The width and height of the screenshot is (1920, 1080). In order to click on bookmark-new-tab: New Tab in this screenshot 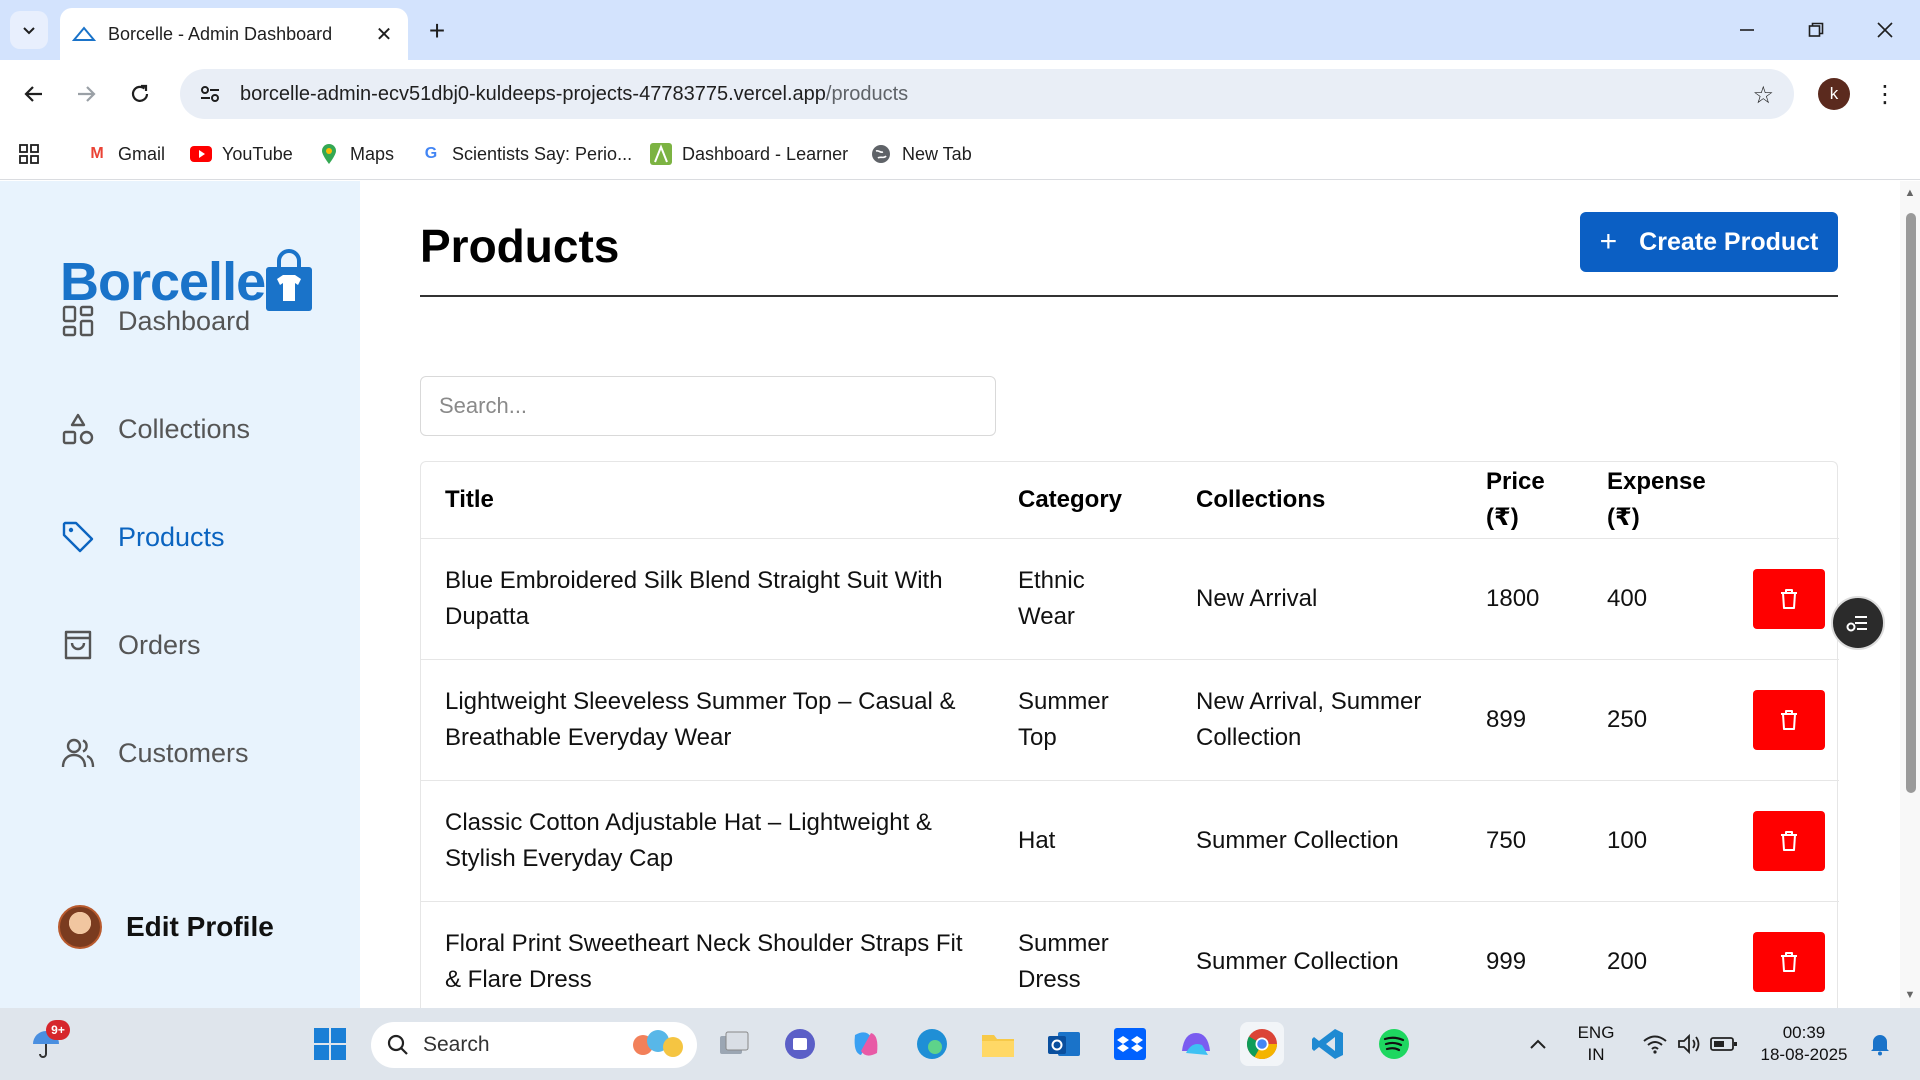, I will do `click(921, 154)`.